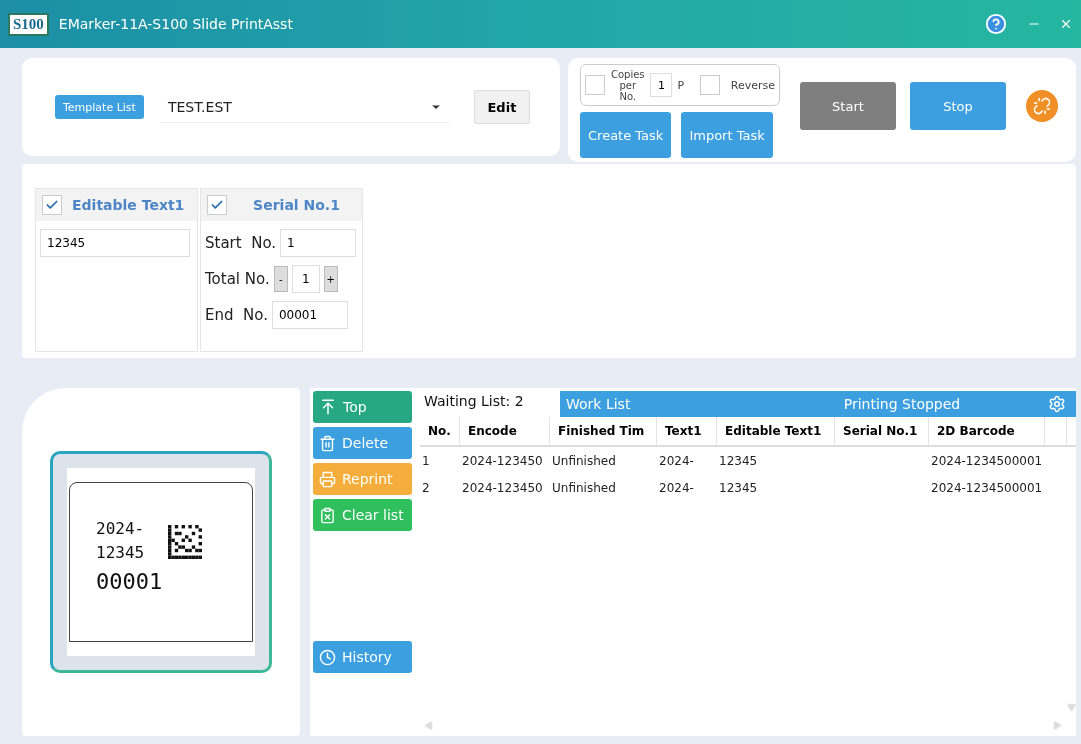 This screenshot has height=744, width=1081. Describe the element at coordinates (305, 279) in the screenshot. I see `total-input: 1` at that location.